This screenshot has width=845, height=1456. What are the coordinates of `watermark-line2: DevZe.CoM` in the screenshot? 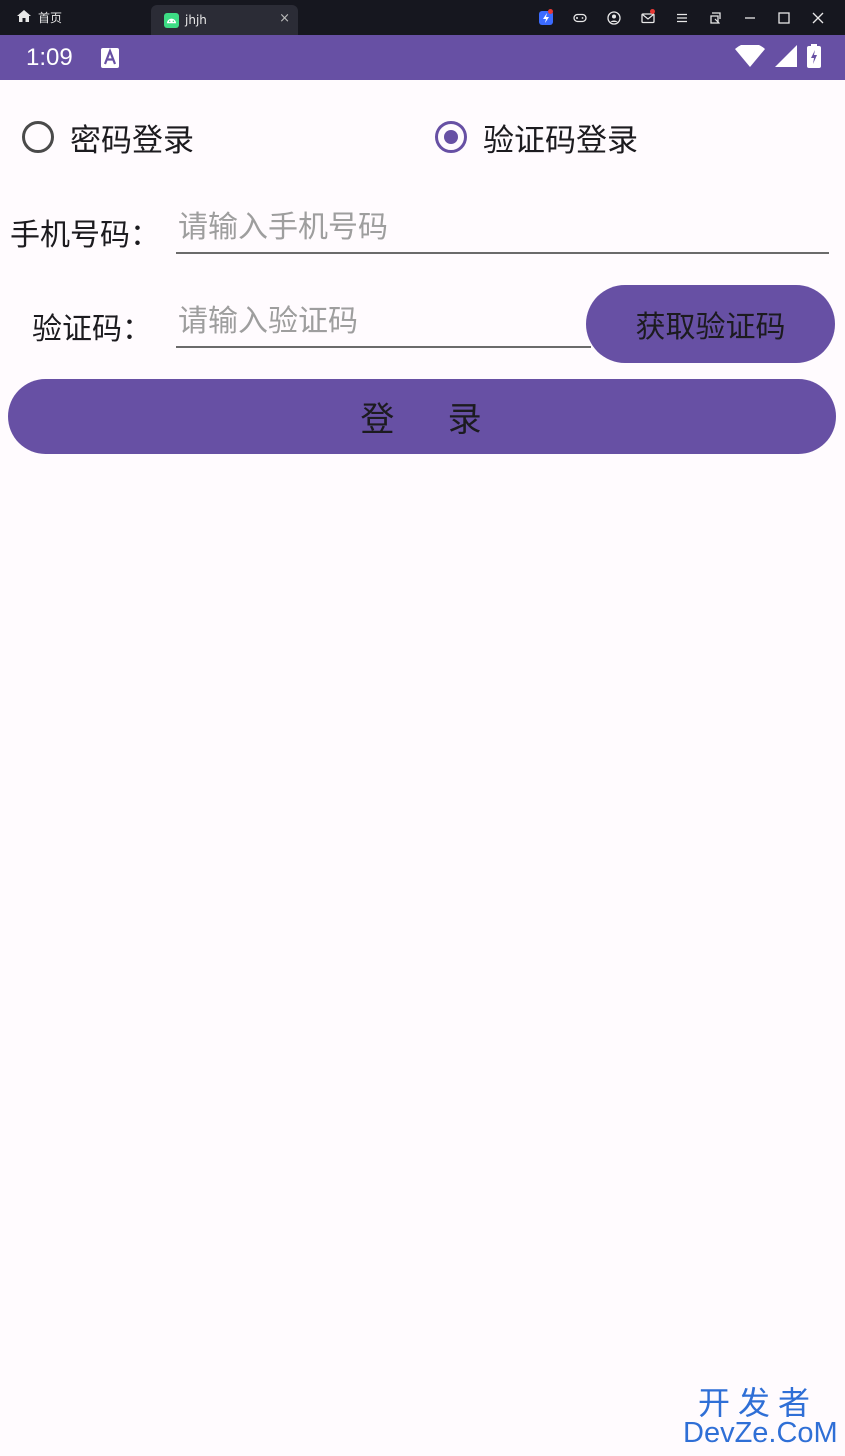 It's located at (760, 1433).